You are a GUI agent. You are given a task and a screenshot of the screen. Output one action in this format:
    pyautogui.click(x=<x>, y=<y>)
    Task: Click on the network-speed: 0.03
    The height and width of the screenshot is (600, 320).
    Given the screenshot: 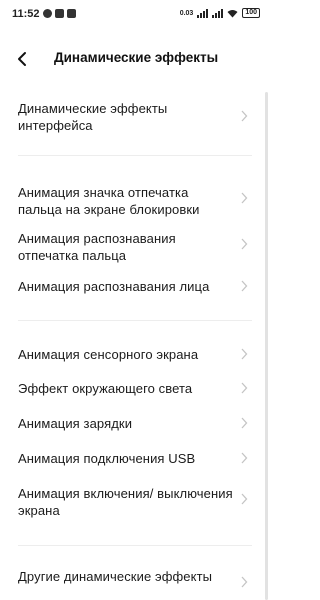 What is the action you would take?
    pyautogui.click(x=186, y=13)
    